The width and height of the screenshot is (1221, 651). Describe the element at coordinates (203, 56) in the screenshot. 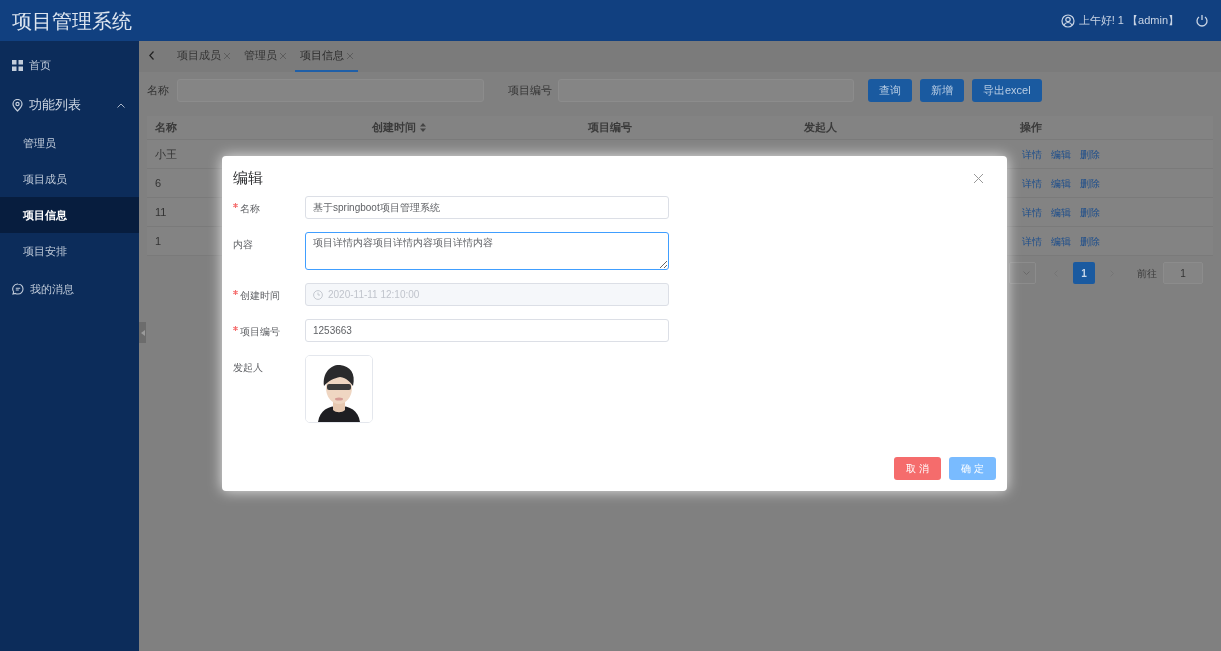

I see `tab: 项目成员` at that location.